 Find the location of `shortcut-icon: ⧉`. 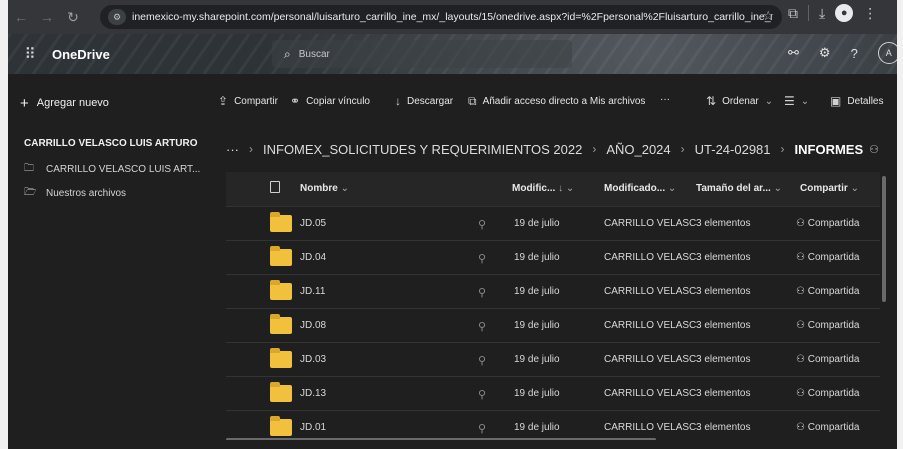

shortcut-icon: ⧉ is located at coordinates (472, 101).